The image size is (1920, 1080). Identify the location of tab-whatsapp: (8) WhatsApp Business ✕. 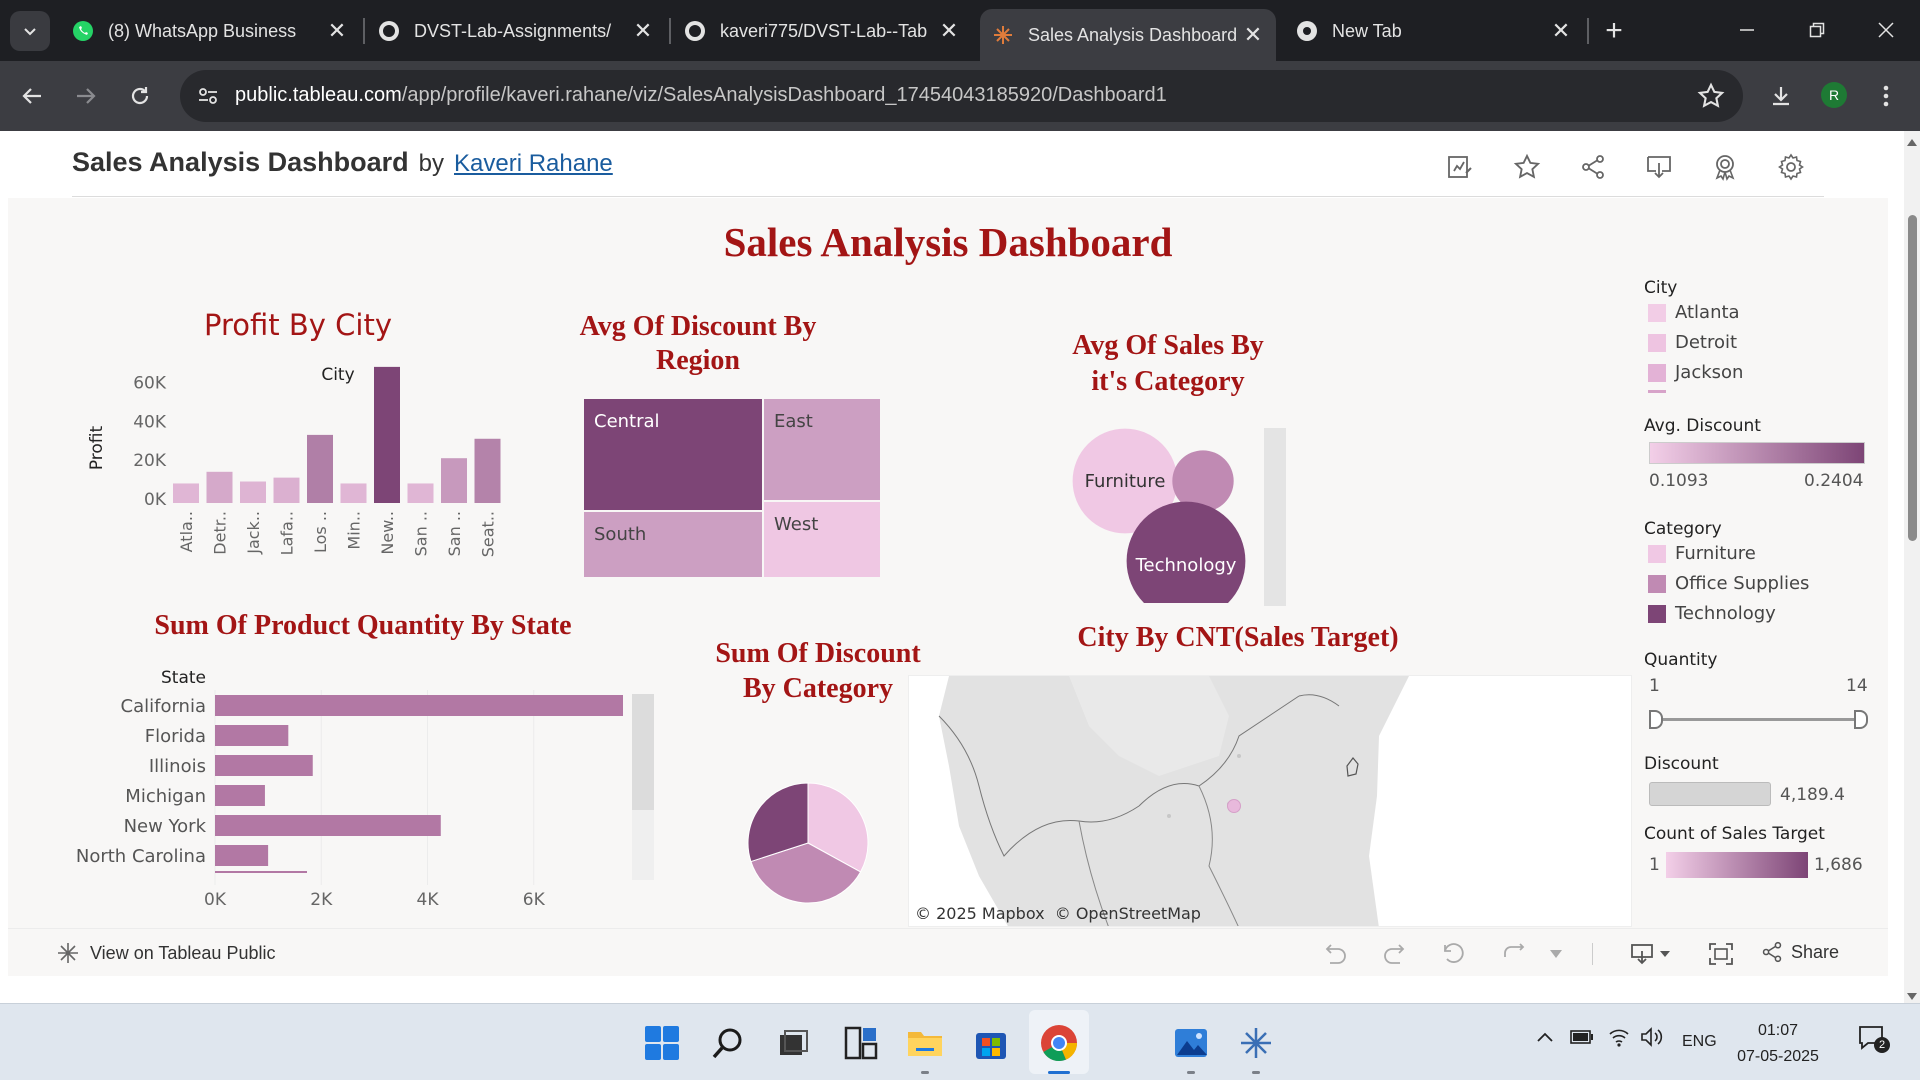
(210, 31).